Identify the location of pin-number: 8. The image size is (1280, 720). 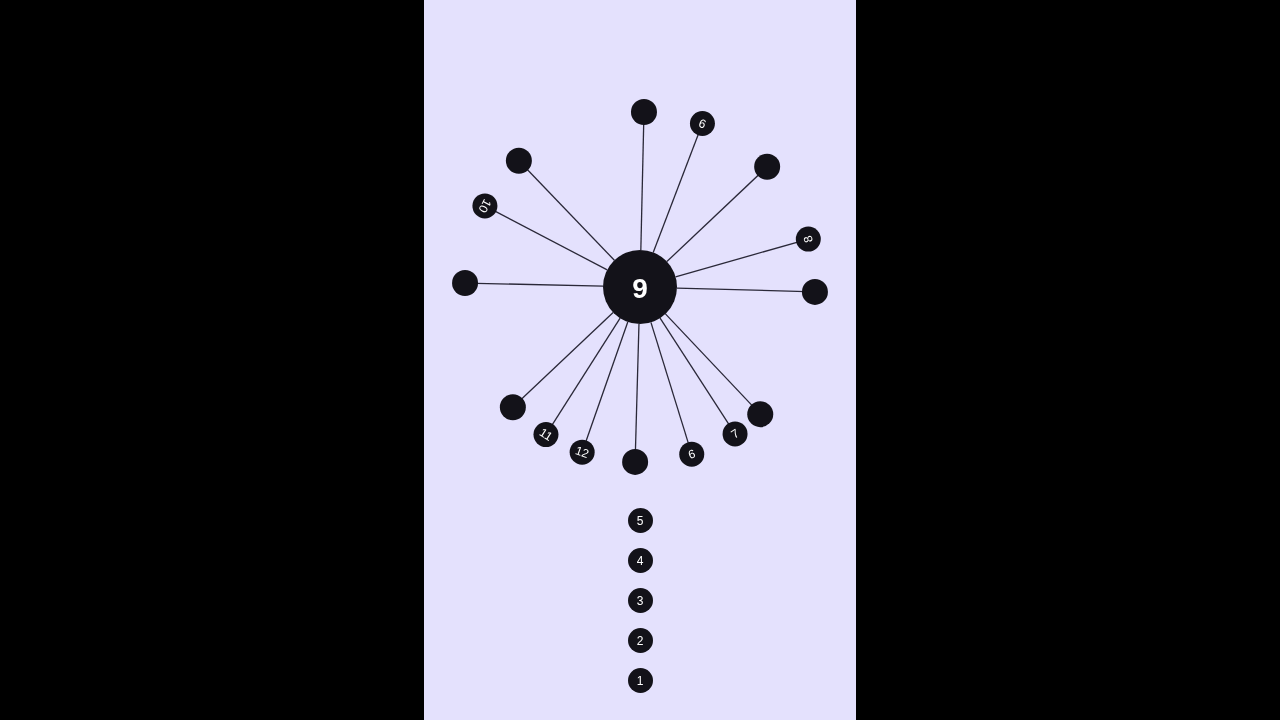
(808, 239).